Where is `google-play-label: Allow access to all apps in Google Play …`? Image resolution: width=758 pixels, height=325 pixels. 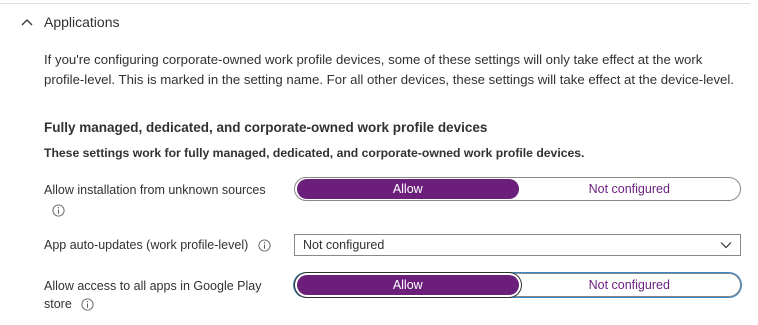 google-play-label: Allow access to all apps in Google Play … is located at coordinates (164, 295).